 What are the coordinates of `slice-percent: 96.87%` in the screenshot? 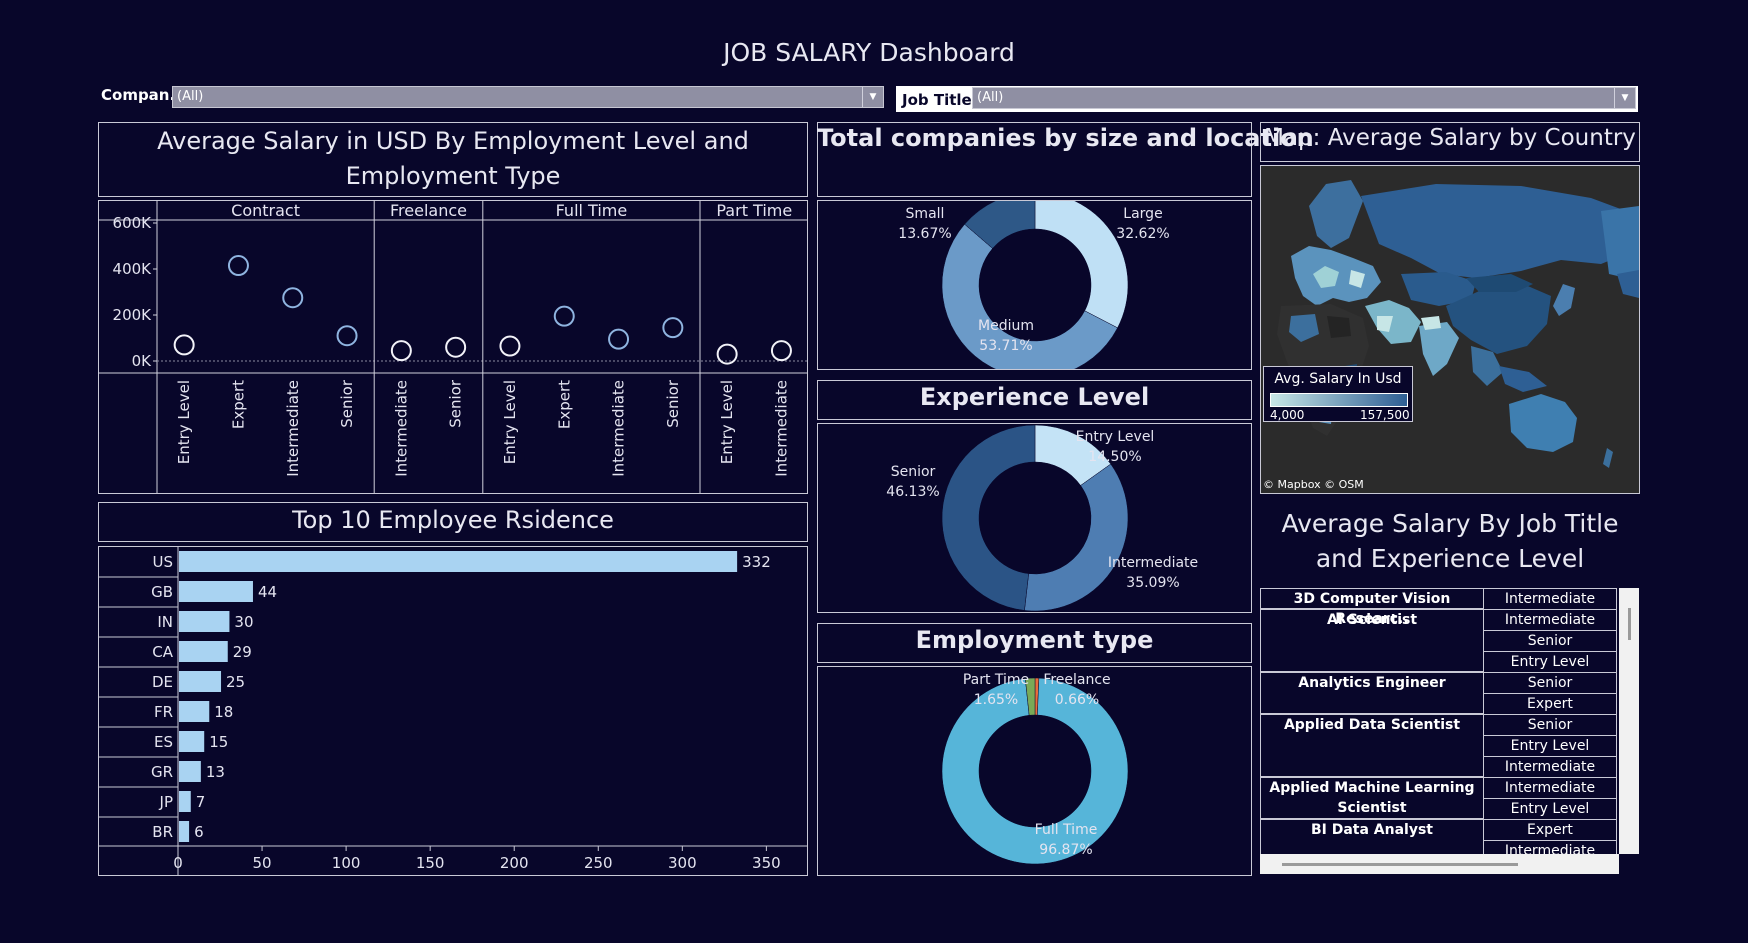 It's located at (1065, 850).